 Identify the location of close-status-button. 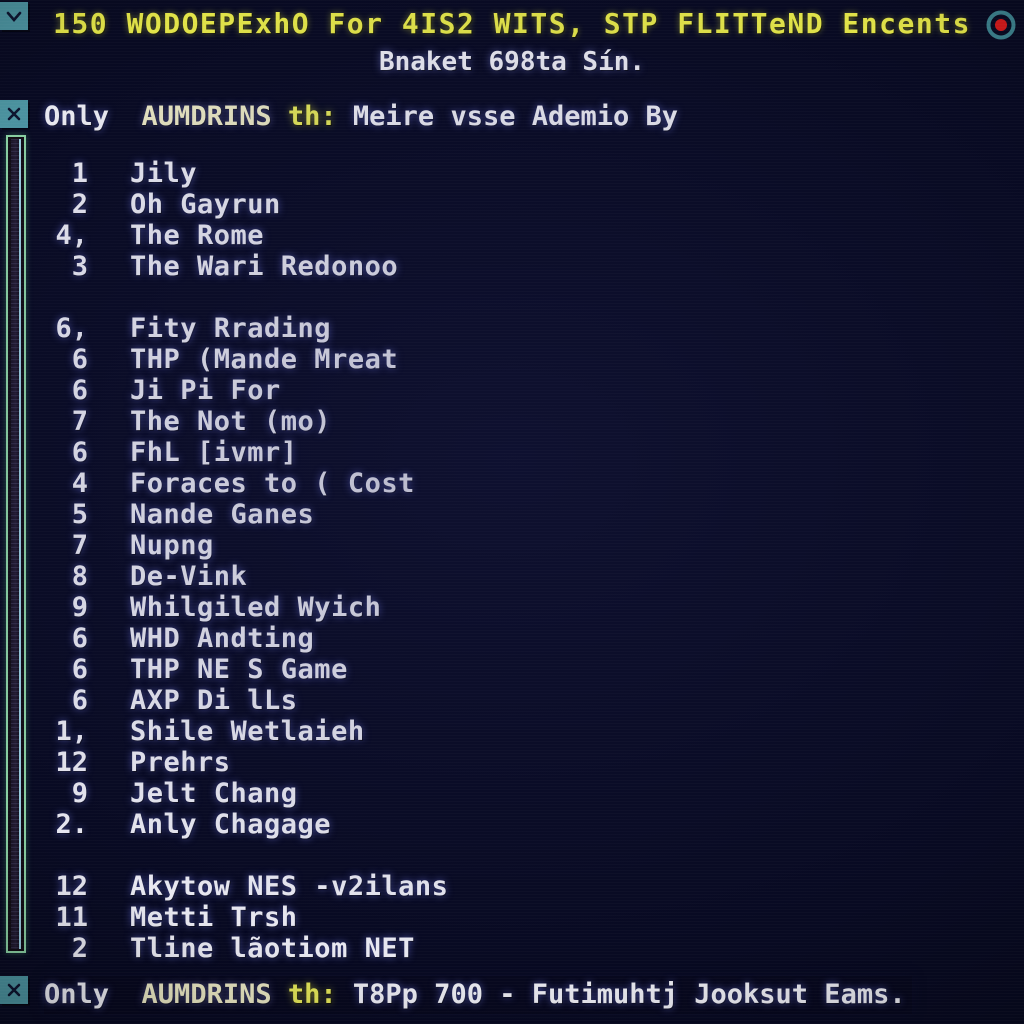
(14, 990).